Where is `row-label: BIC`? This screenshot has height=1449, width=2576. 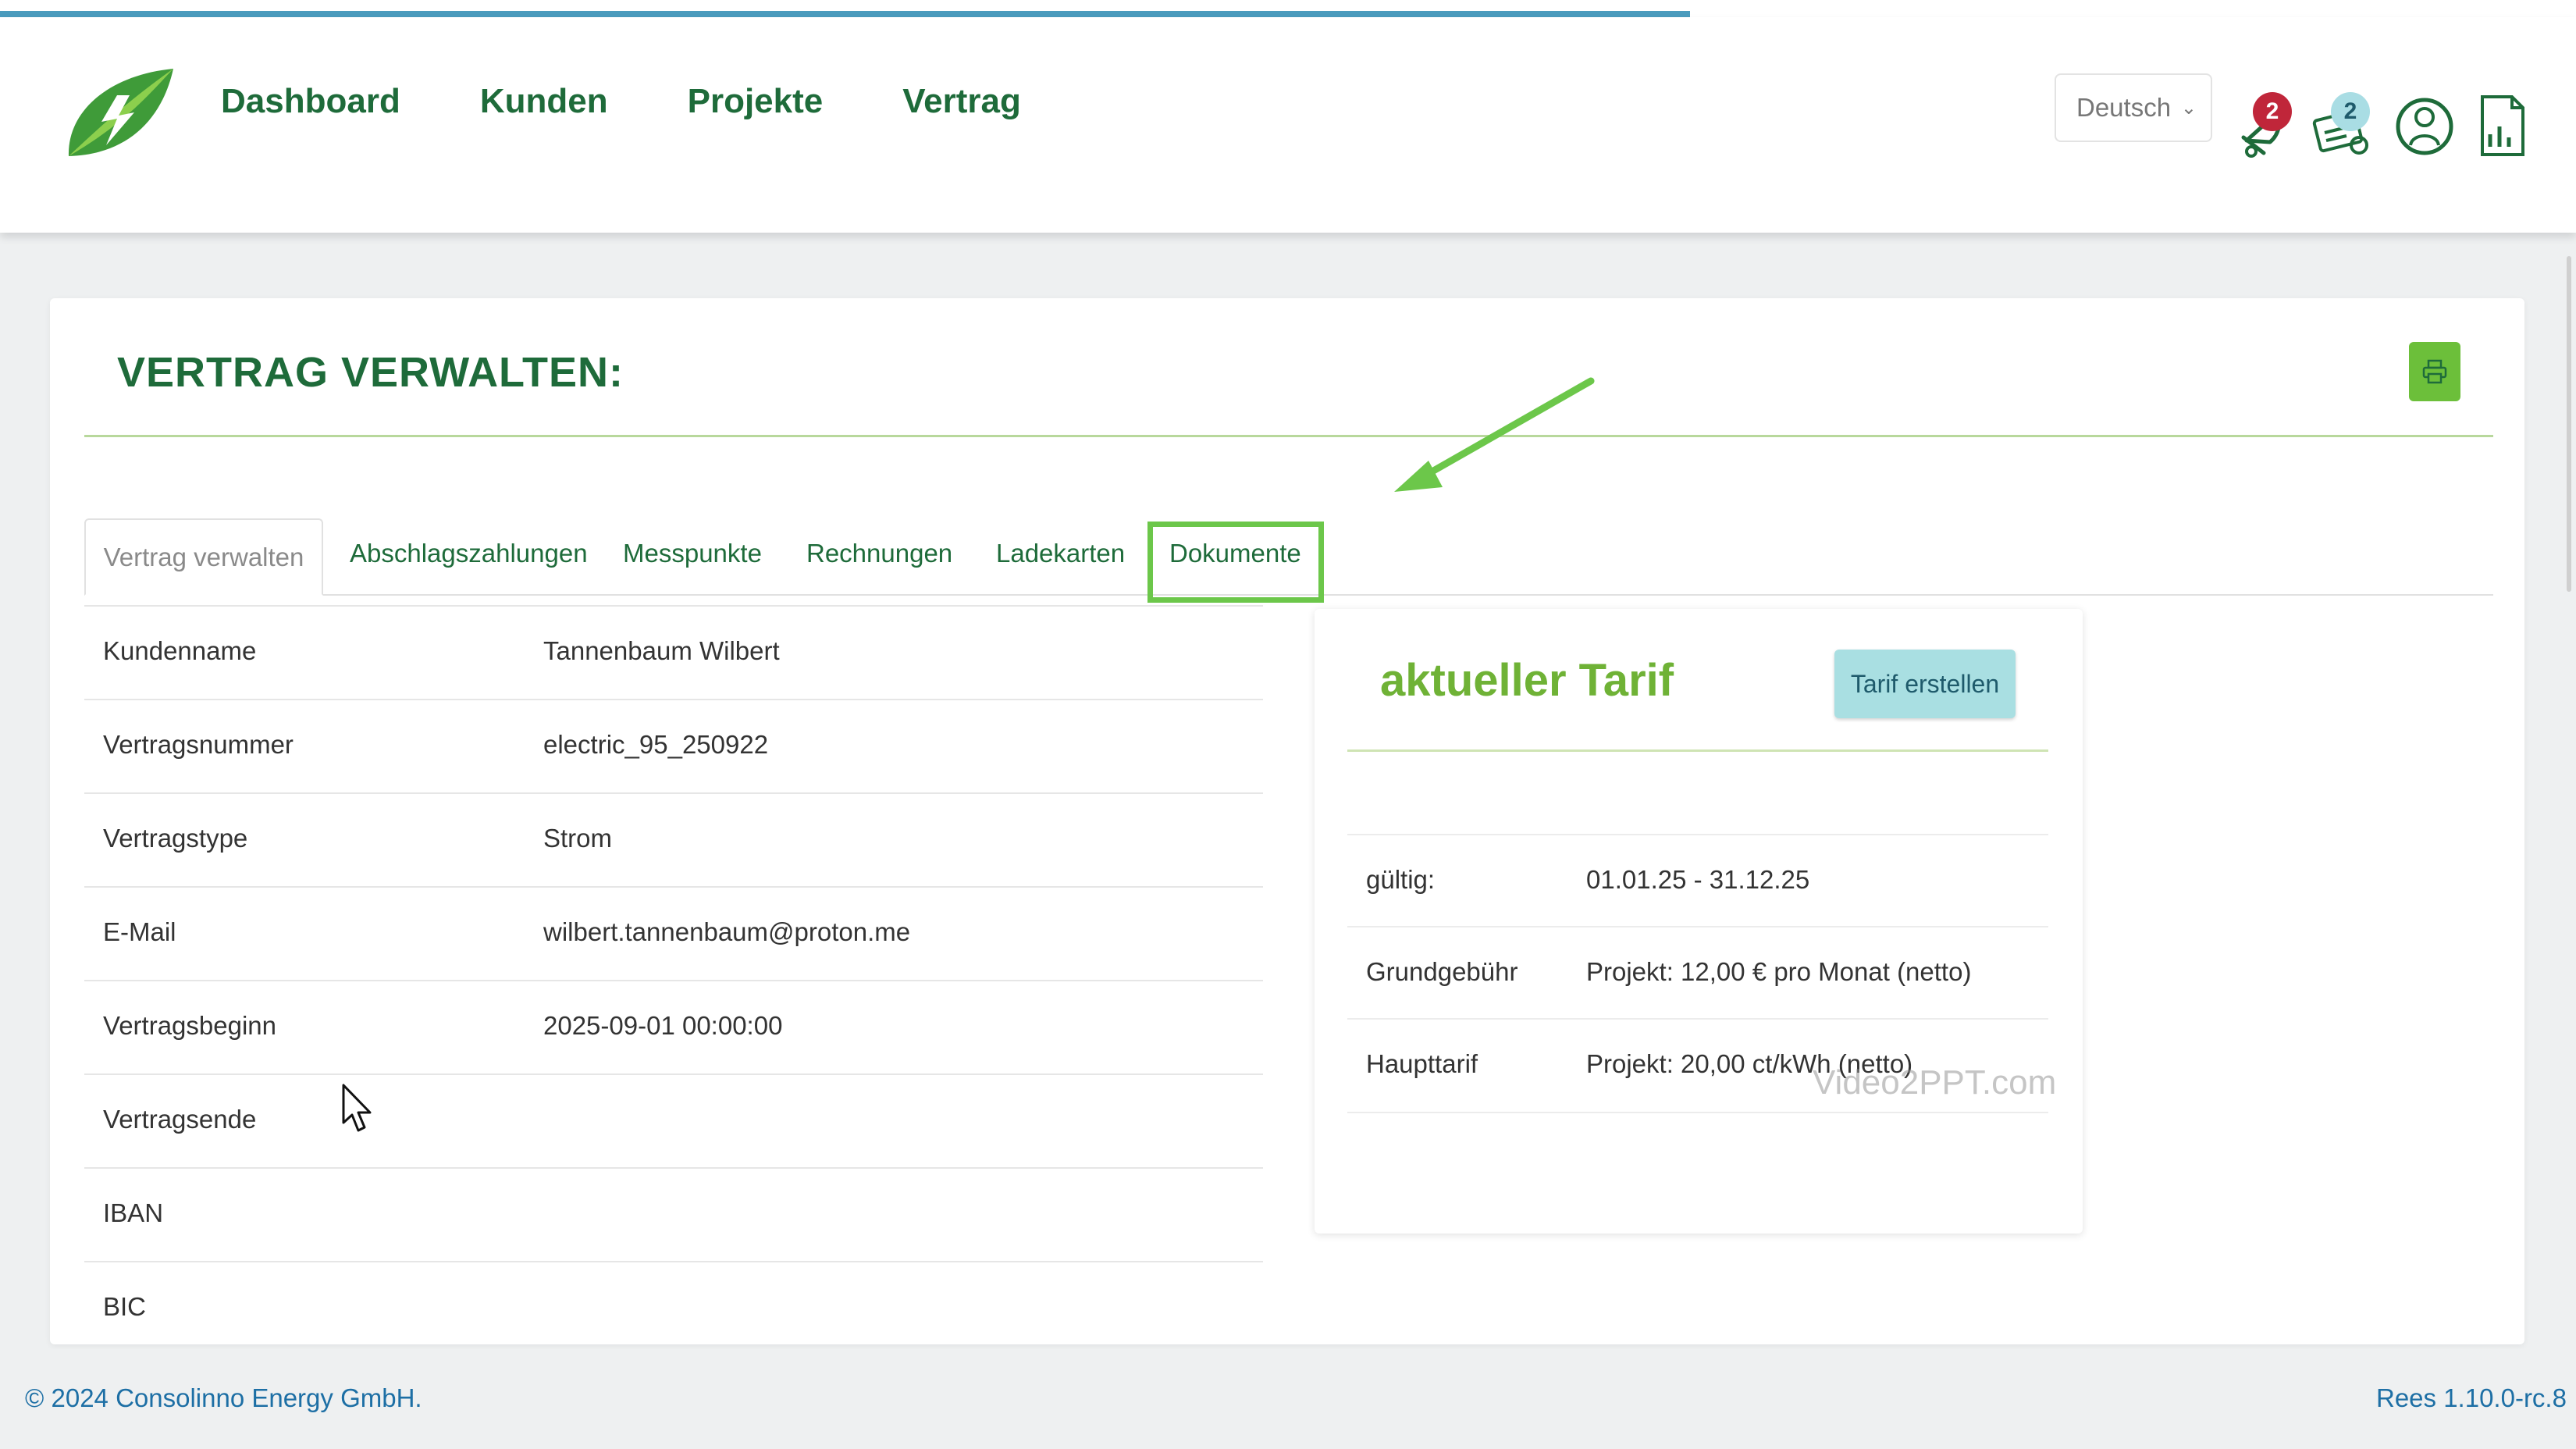 row-label: BIC is located at coordinates (125, 1307).